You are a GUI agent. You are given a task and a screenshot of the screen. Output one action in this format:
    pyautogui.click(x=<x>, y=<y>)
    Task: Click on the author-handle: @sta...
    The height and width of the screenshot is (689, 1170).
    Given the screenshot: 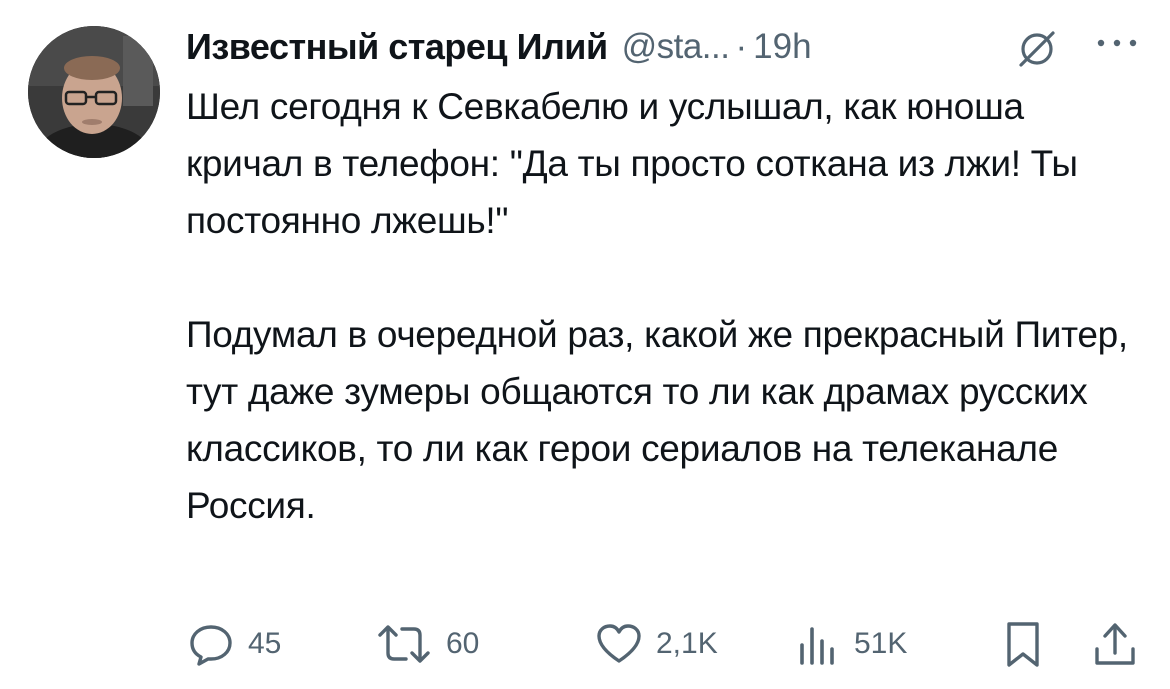 What is the action you would take?
    pyautogui.click(x=676, y=47)
    